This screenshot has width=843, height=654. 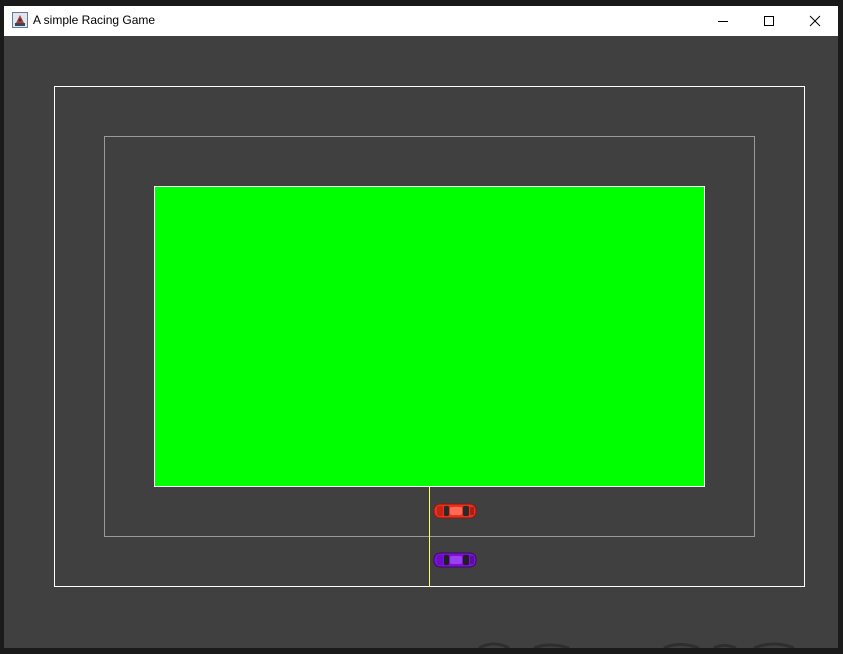 I want to click on minimize-icon, so click(x=723, y=21).